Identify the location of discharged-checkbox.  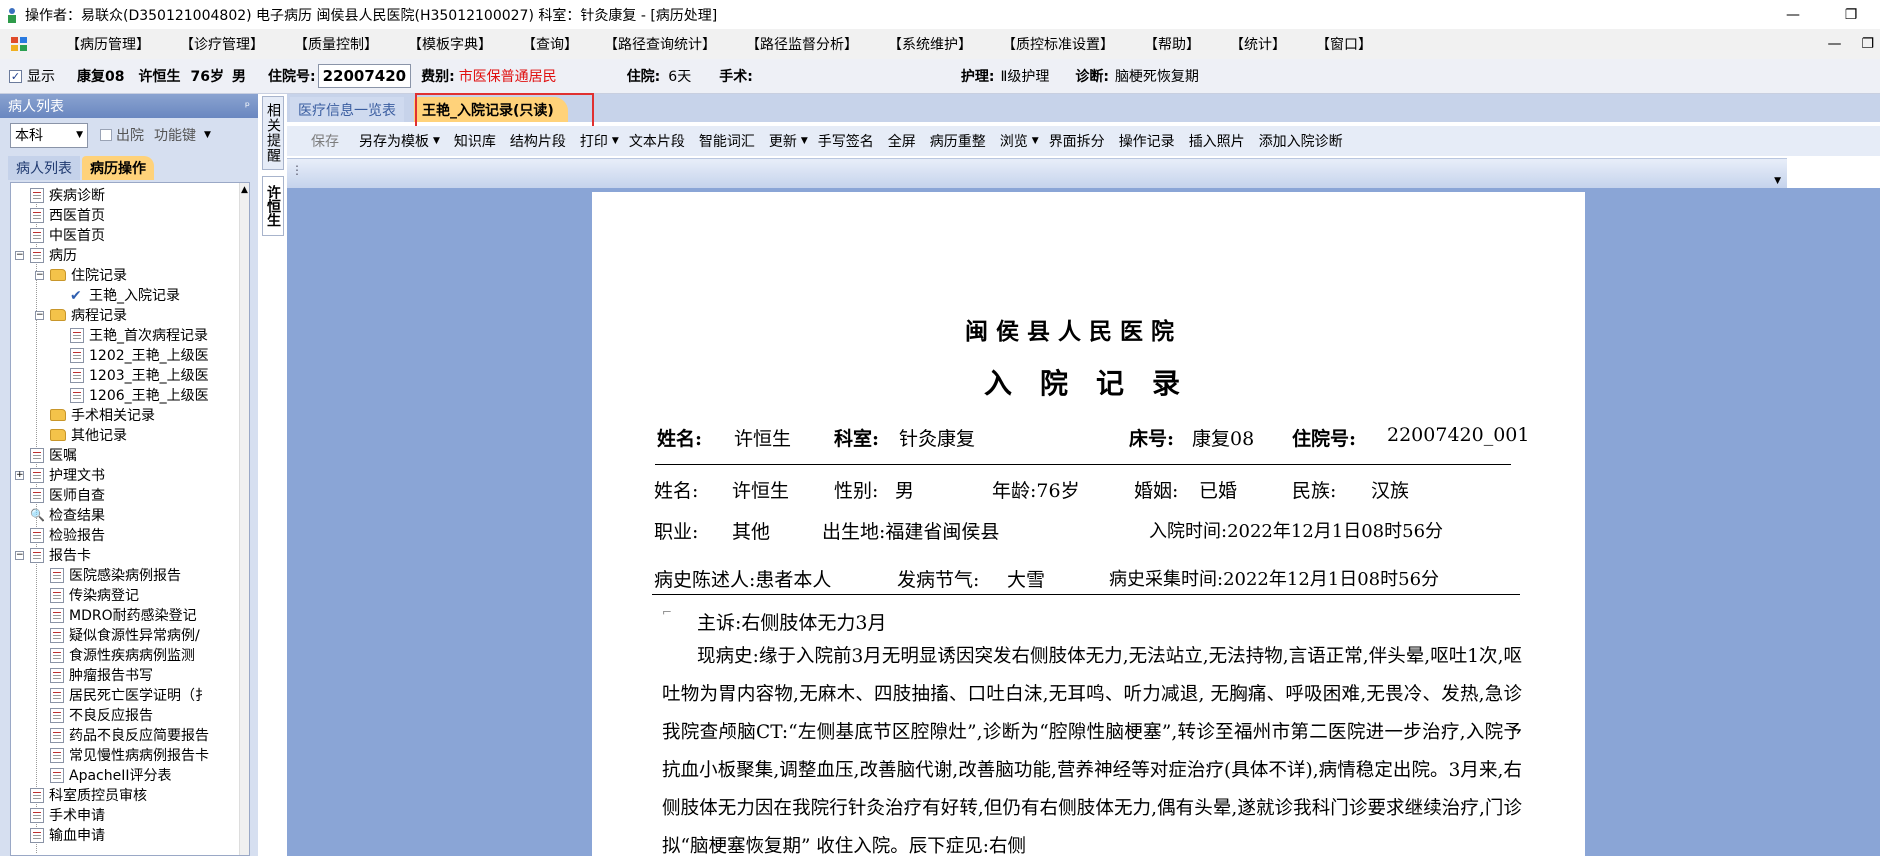
(106, 135).